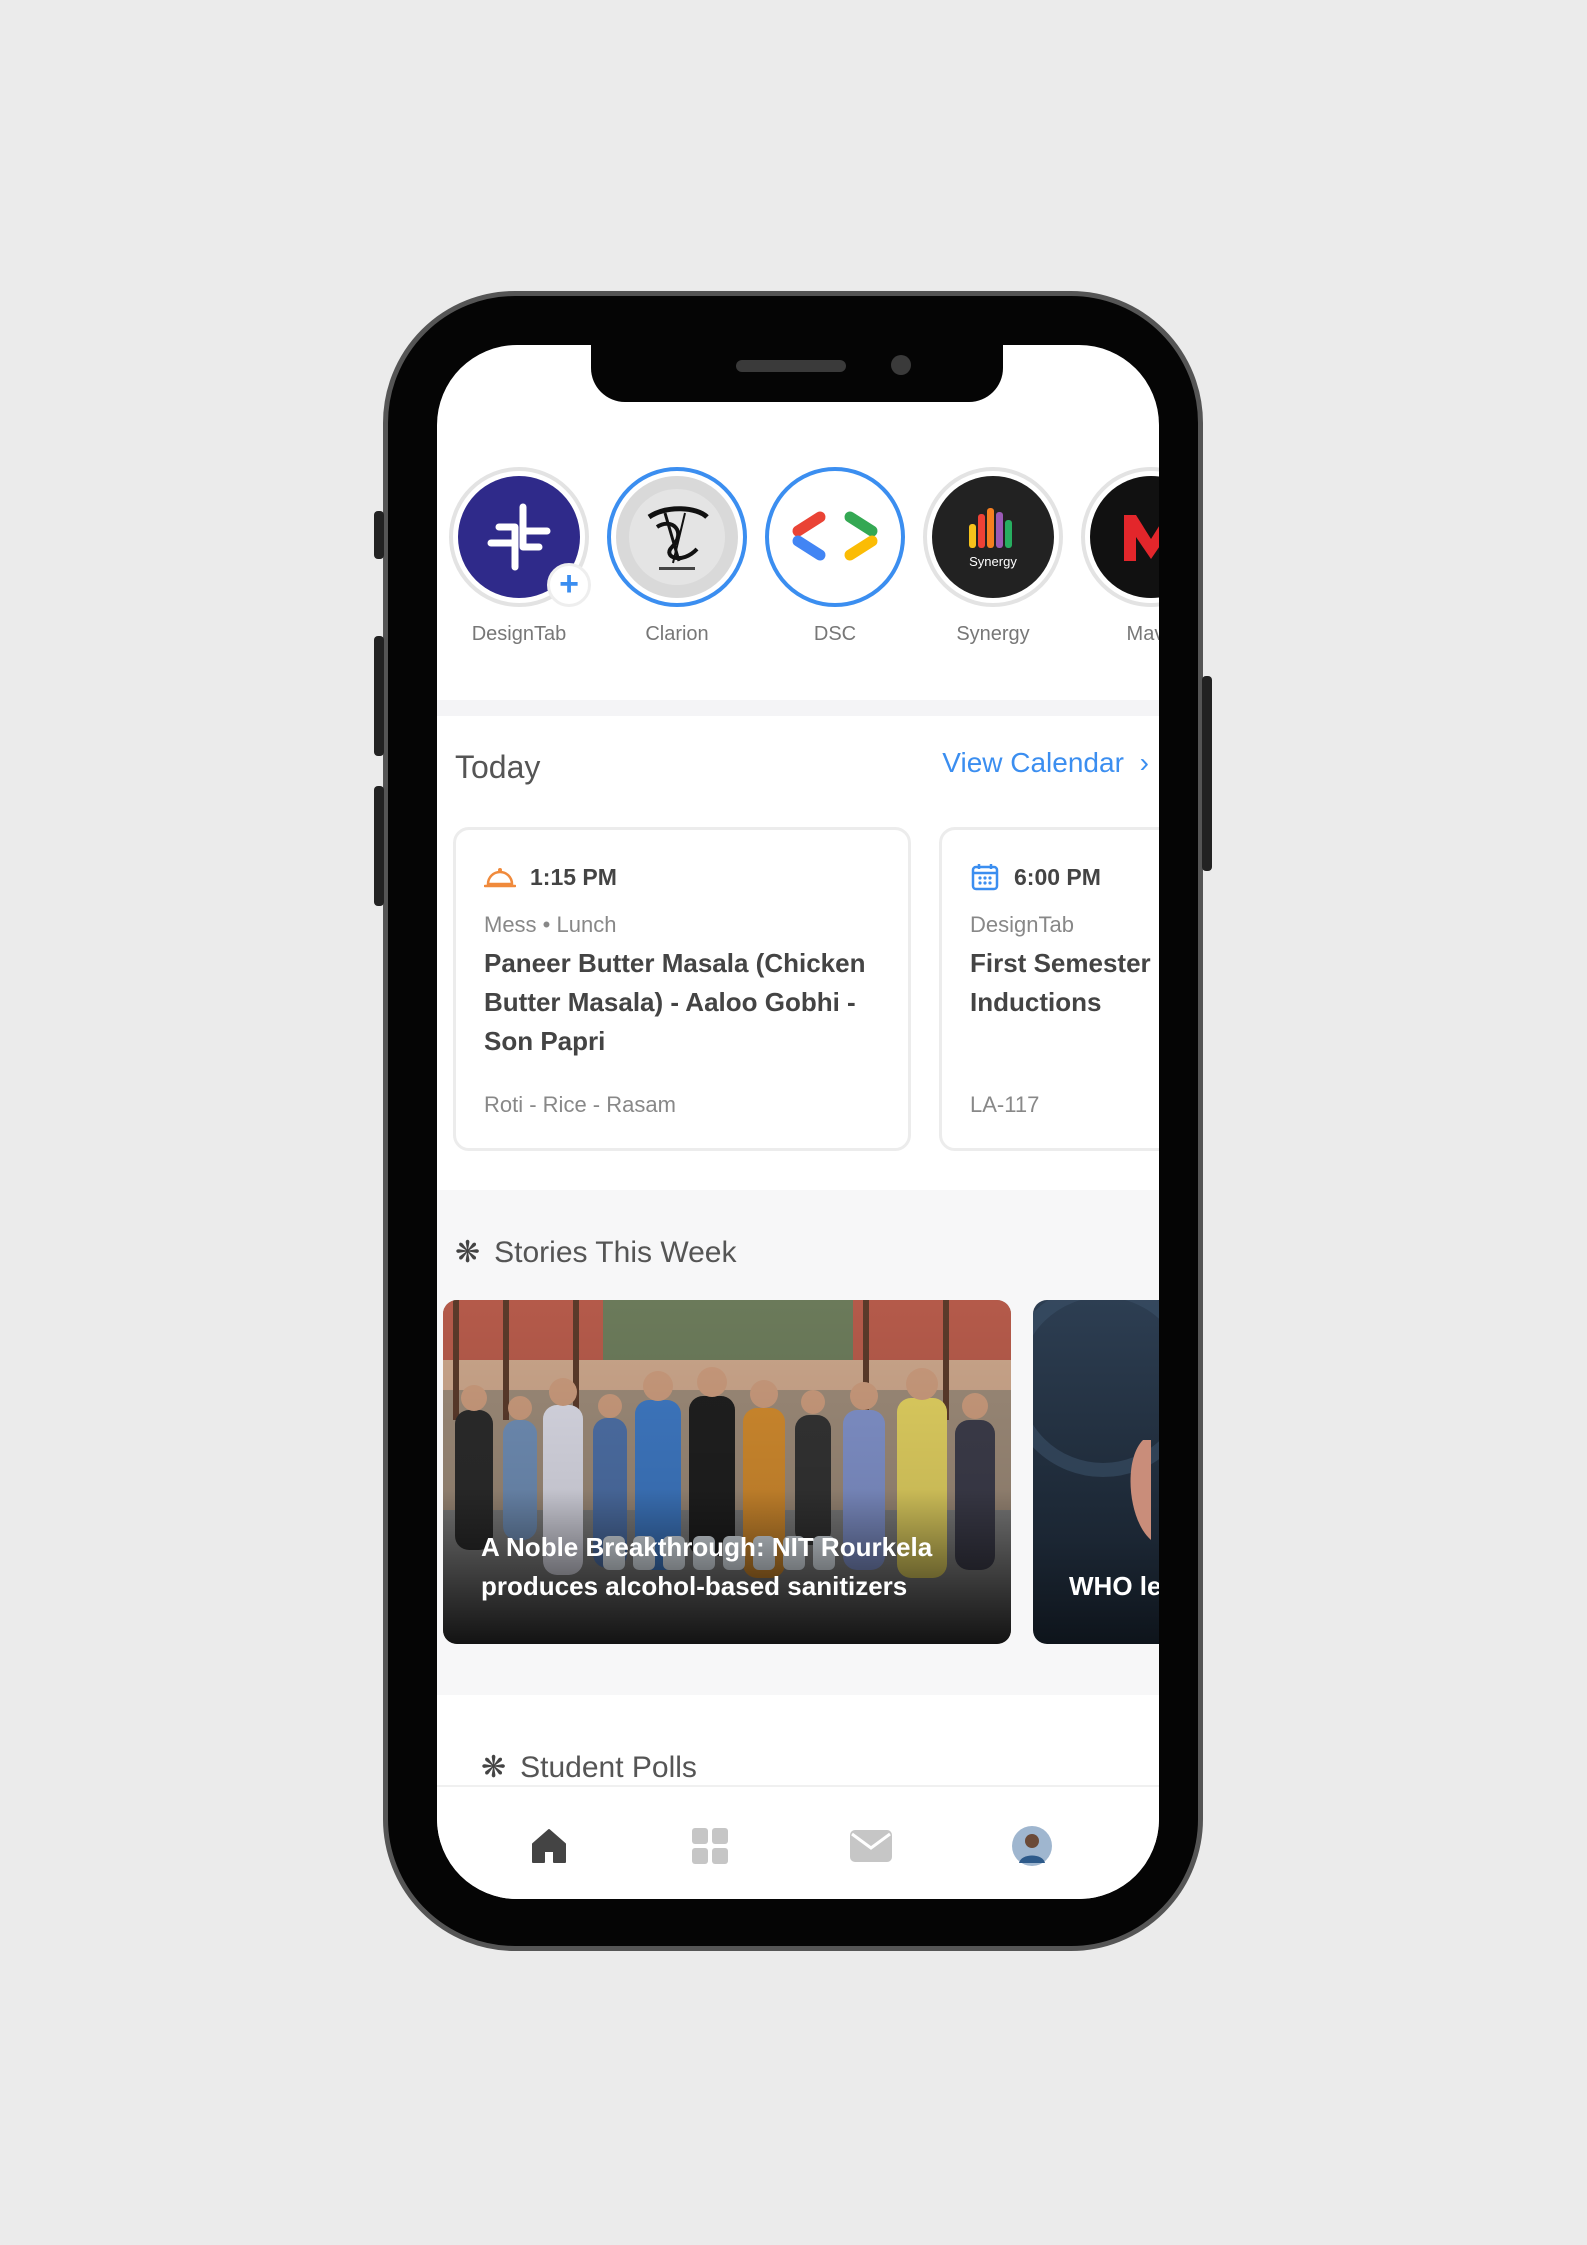 This screenshot has height=2245, width=1587. I want to click on power-button, so click(1207, 773).